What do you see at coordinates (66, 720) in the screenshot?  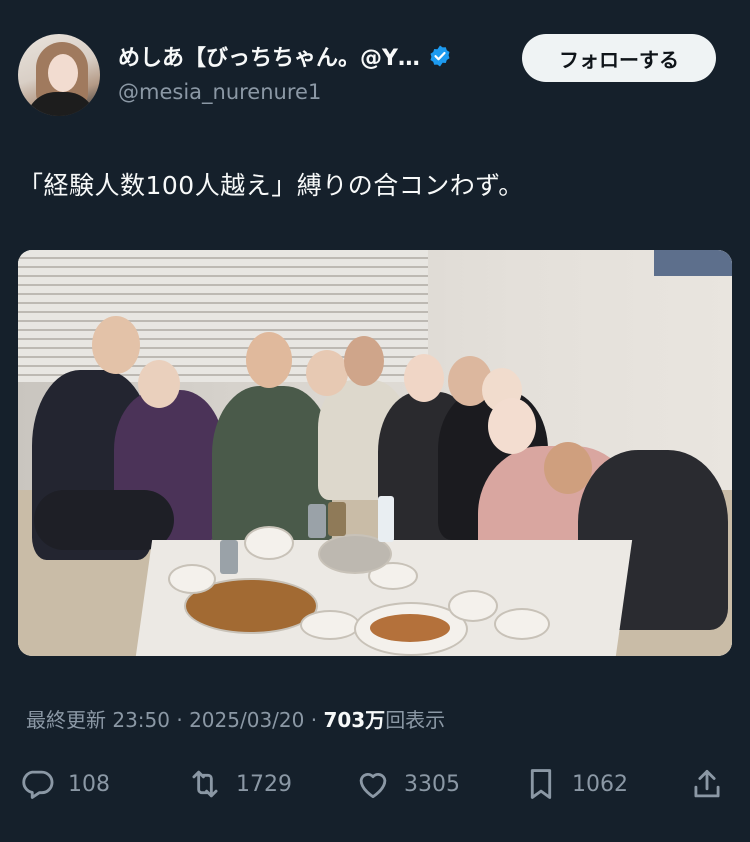 I see `meta-prefix: 最終更新` at bounding box center [66, 720].